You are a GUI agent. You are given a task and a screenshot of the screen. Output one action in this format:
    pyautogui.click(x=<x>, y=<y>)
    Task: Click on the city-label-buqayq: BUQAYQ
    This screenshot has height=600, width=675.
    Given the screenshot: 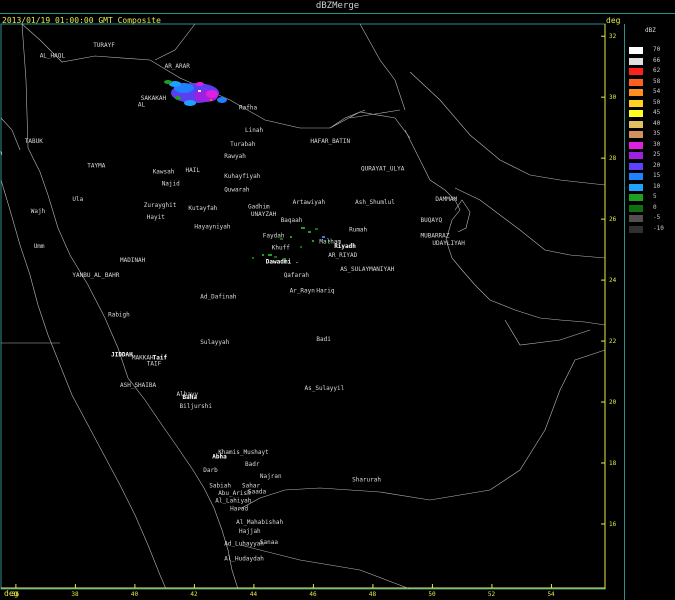 What is the action you would take?
    pyautogui.click(x=432, y=220)
    